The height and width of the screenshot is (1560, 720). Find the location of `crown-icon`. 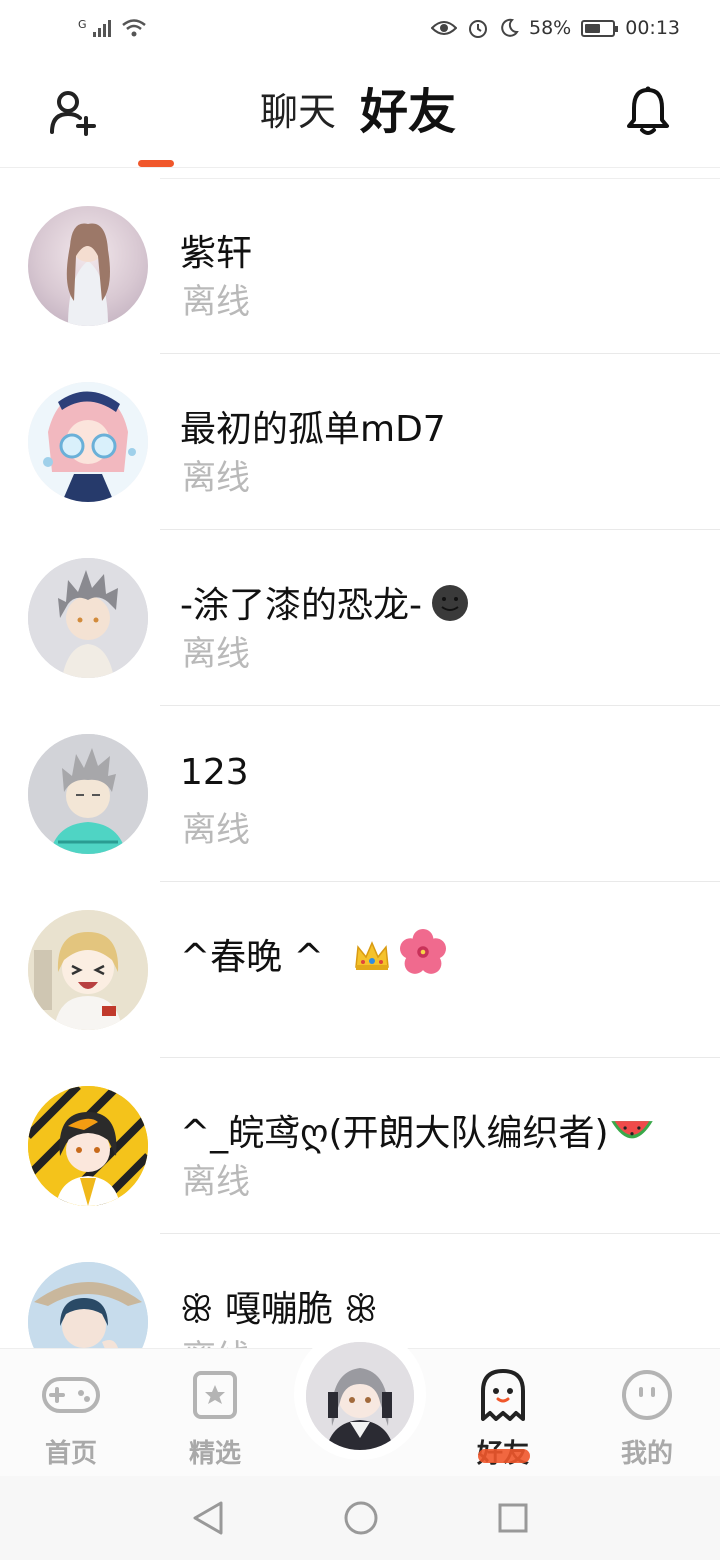

crown-icon is located at coordinates (371, 955).